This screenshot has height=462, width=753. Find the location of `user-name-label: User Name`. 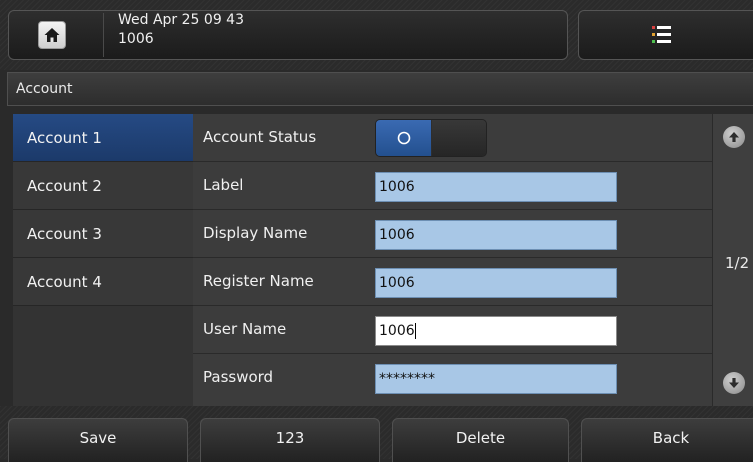

user-name-label: User Name is located at coordinates (245, 329).